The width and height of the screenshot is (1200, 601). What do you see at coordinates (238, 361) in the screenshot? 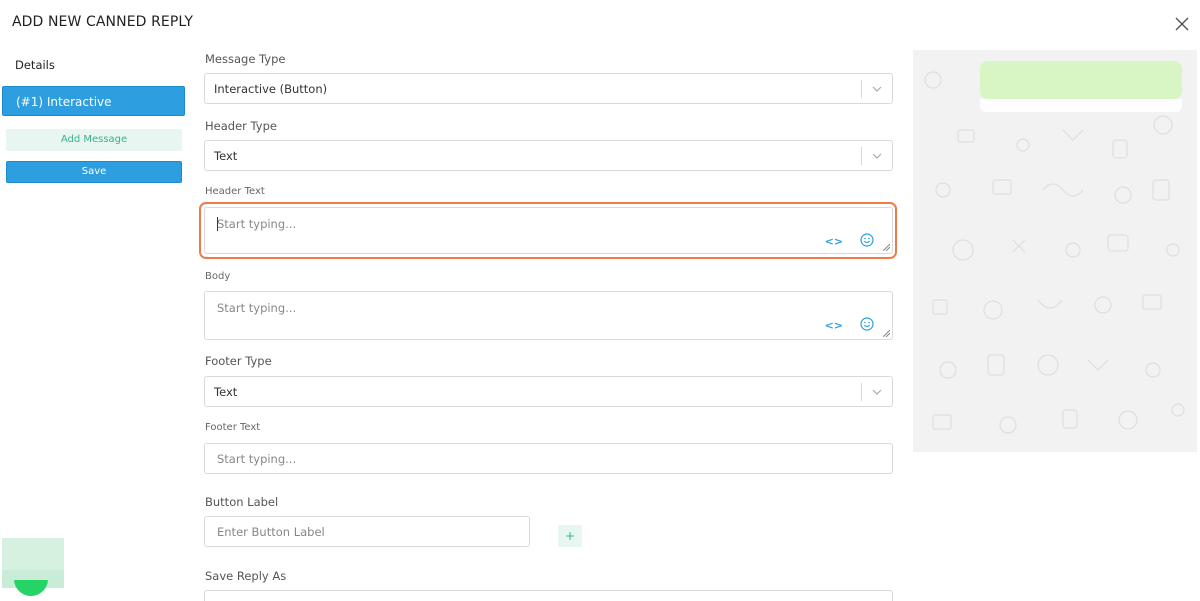
I see `footer-type-label: Footer Type` at bounding box center [238, 361].